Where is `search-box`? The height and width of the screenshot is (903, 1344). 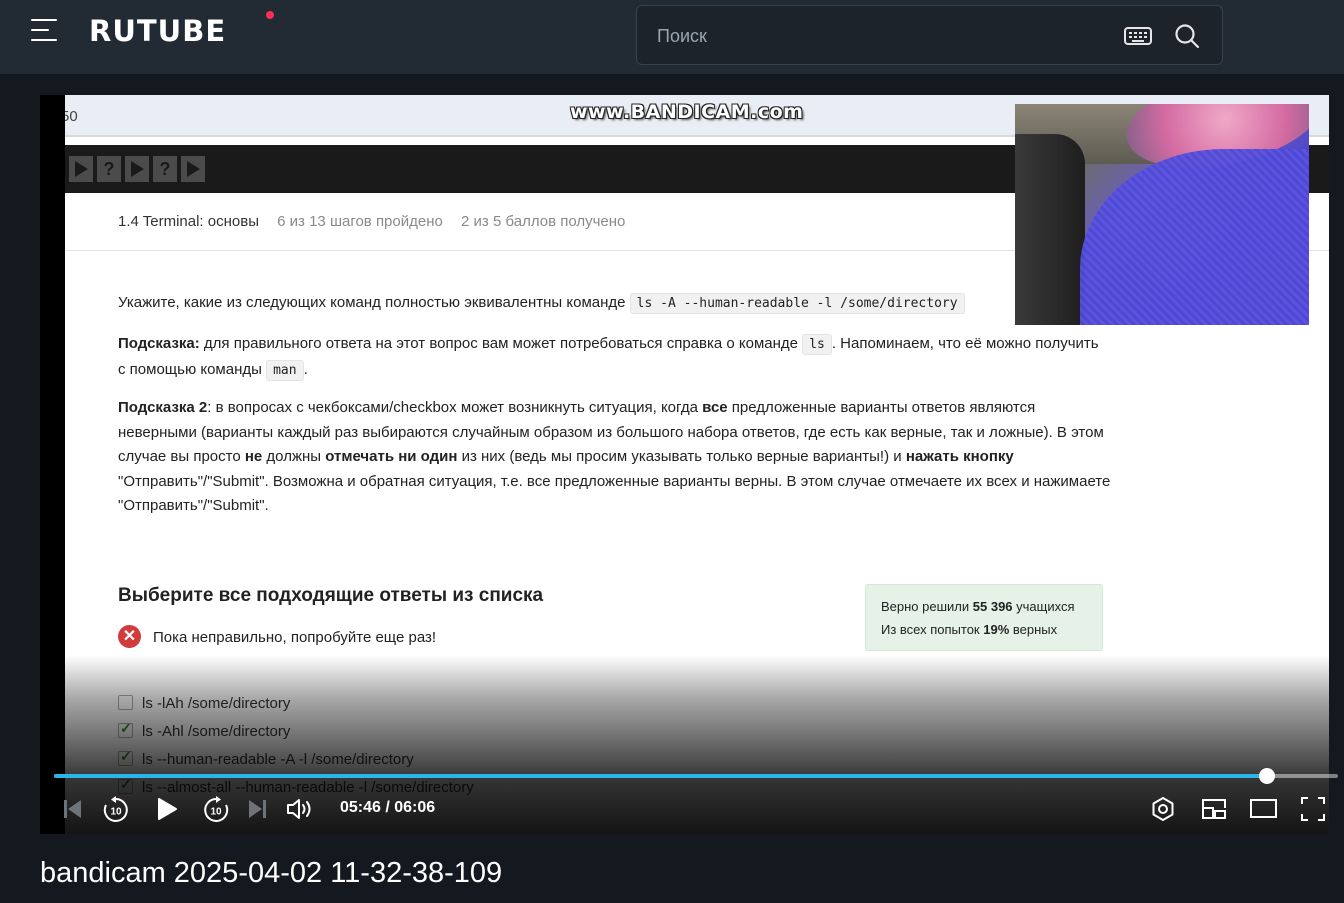
search-box is located at coordinates (929, 35).